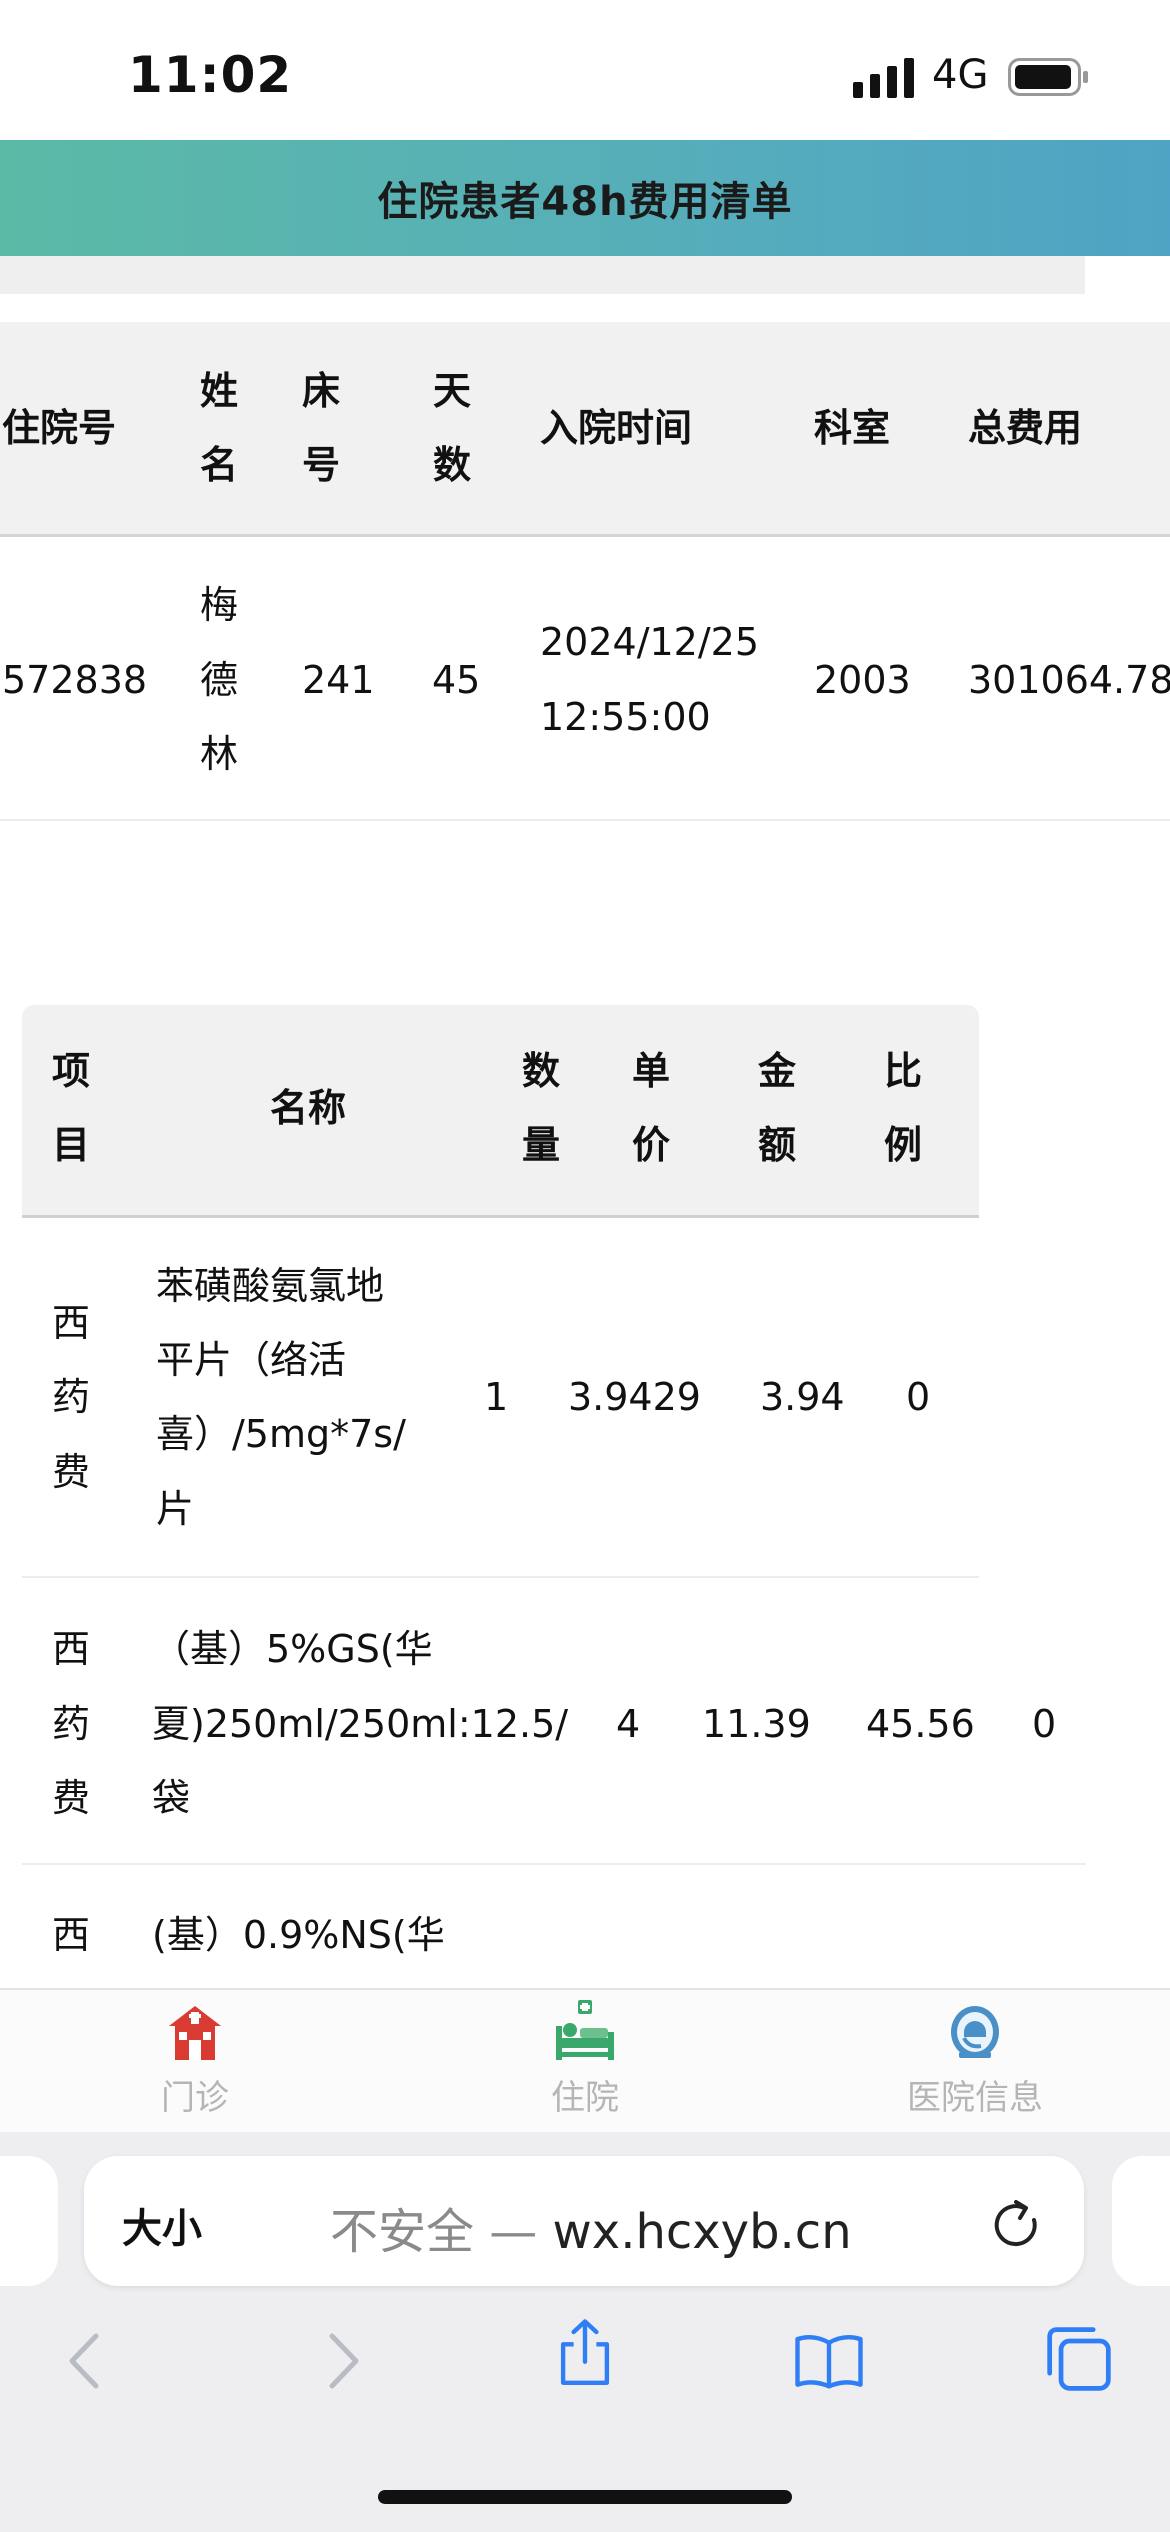  What do you see at coordinates (541, 1071) in the screenshot?
I see `col-qty-line1: 数` at bounding box center [541, 1071].